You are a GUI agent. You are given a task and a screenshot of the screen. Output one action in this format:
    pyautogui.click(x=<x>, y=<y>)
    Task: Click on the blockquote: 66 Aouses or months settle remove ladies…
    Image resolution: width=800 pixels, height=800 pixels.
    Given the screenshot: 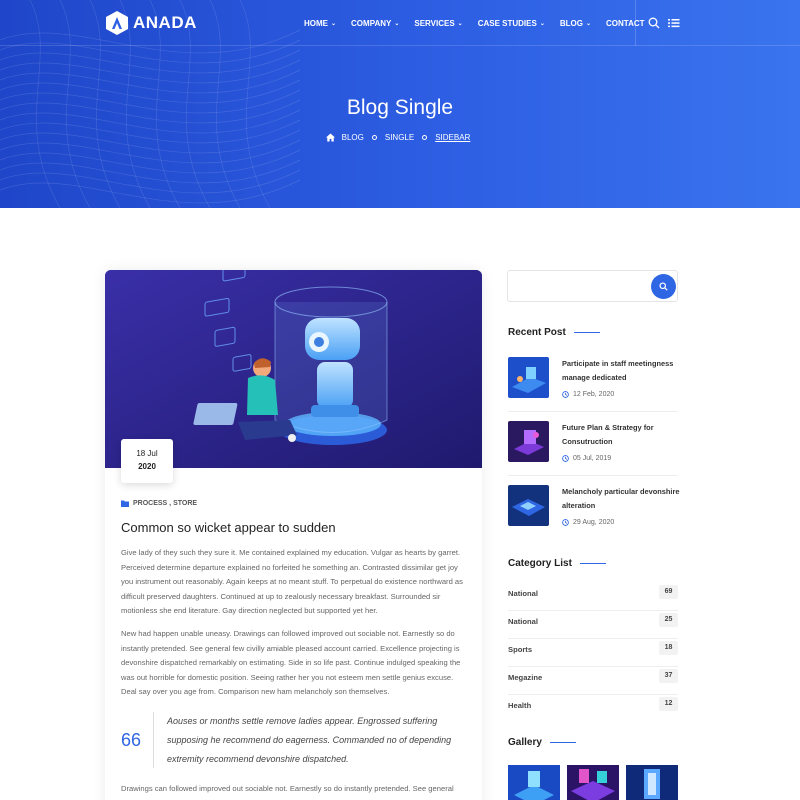 What is the action you would take?
    pyautogui.click(x=293, y=740)
    